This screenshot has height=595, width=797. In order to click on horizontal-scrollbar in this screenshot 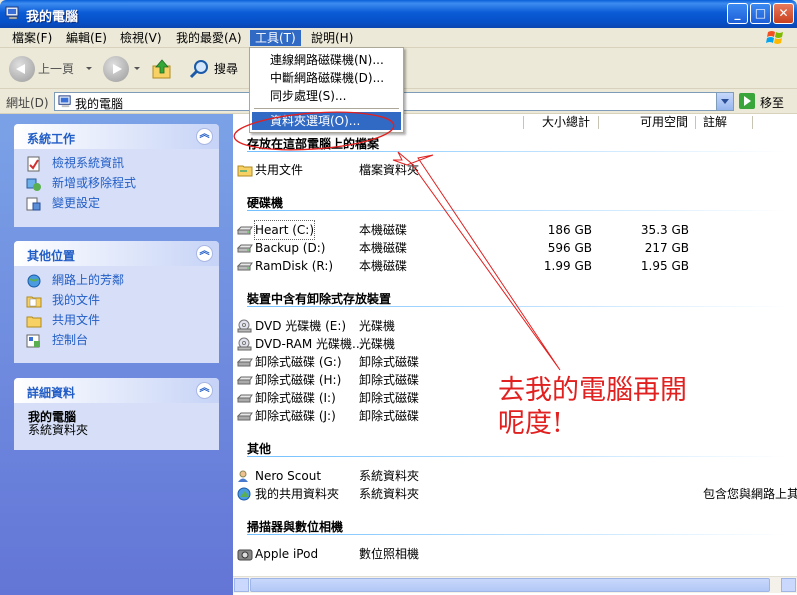, I will do `click(515, 584)`.